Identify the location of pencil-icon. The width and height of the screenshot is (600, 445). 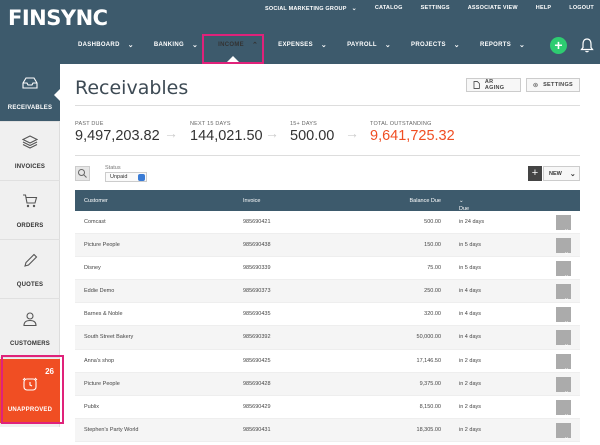
(31, 260).